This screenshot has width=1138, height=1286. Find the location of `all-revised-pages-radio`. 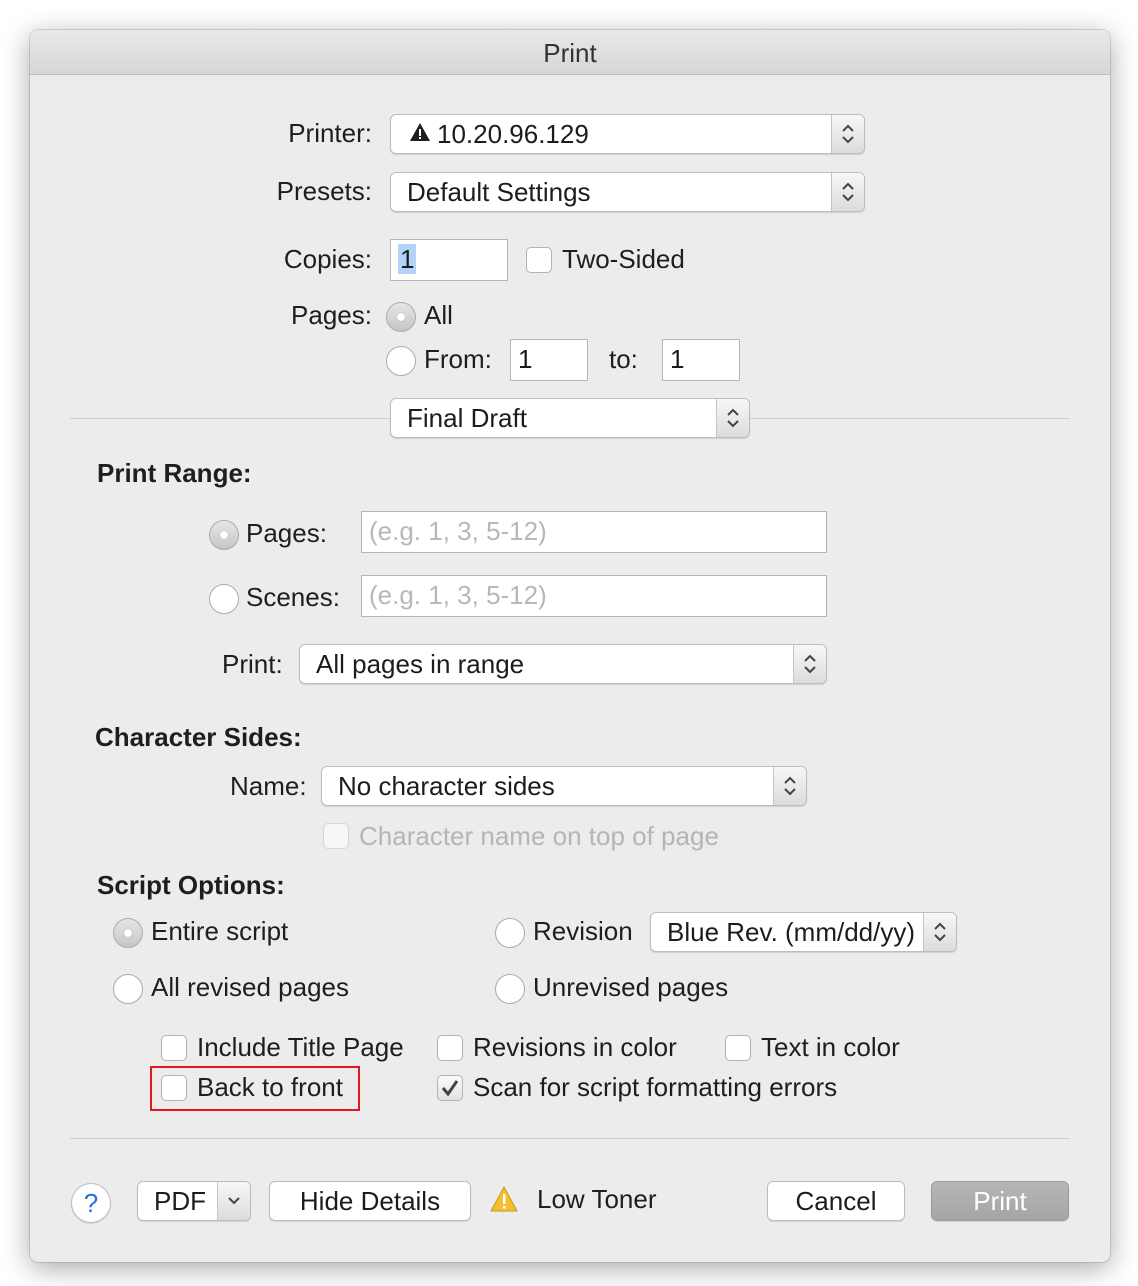

all-revised-pages-radio is located at coordinates (128, 989).